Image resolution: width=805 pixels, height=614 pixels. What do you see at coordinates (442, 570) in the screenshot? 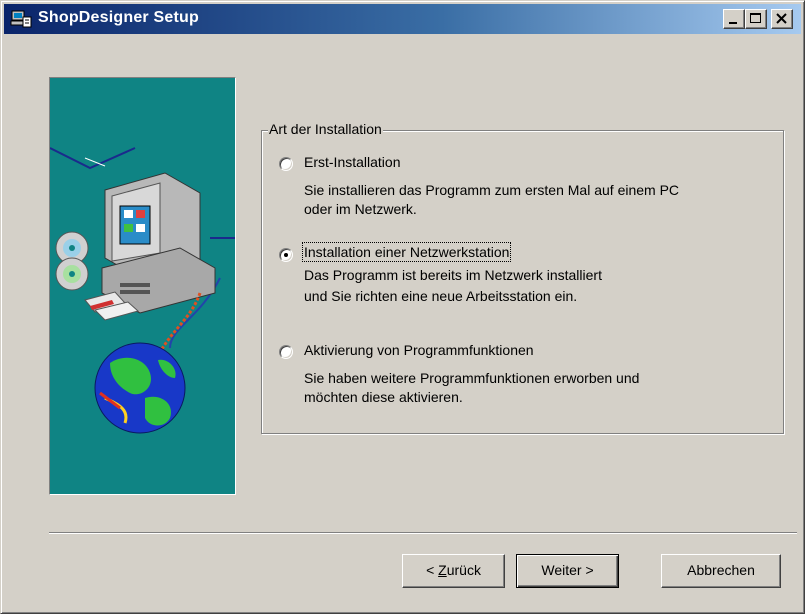
I see `back-button-mnemonic: Z` at bounding box center [442, 570].